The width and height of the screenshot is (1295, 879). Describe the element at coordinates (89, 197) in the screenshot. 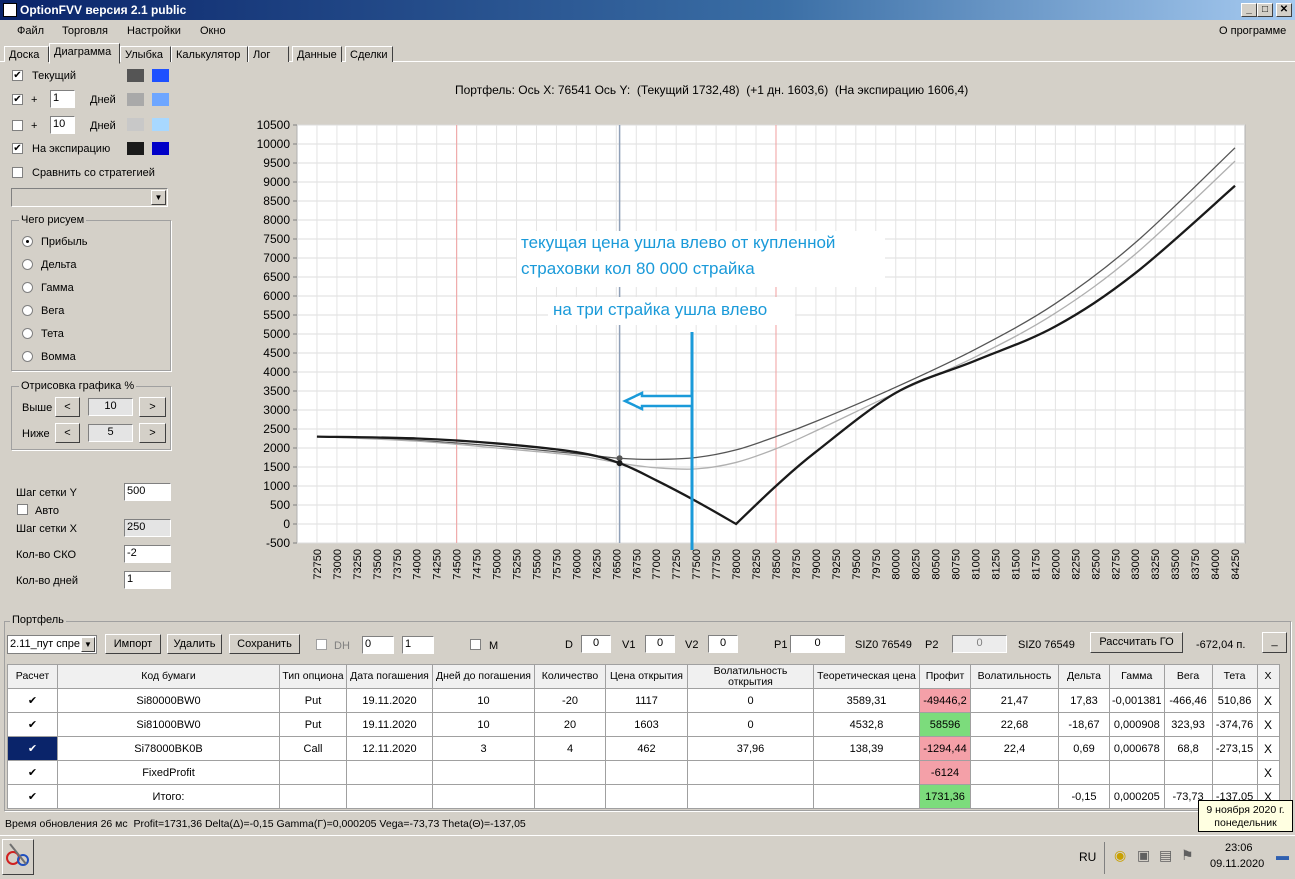

I see `strategy-dropdown: ▼` at that location.